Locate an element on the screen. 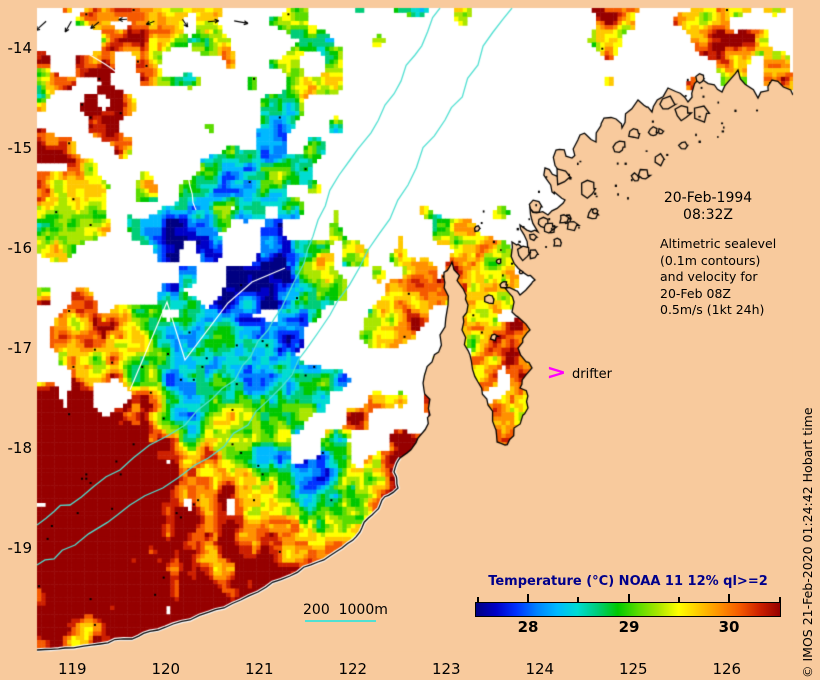 This screenshot has width=820, height=680. datetime-annotation: 20-Feb-1994 08:32Z is located at coordinates (708, 207).